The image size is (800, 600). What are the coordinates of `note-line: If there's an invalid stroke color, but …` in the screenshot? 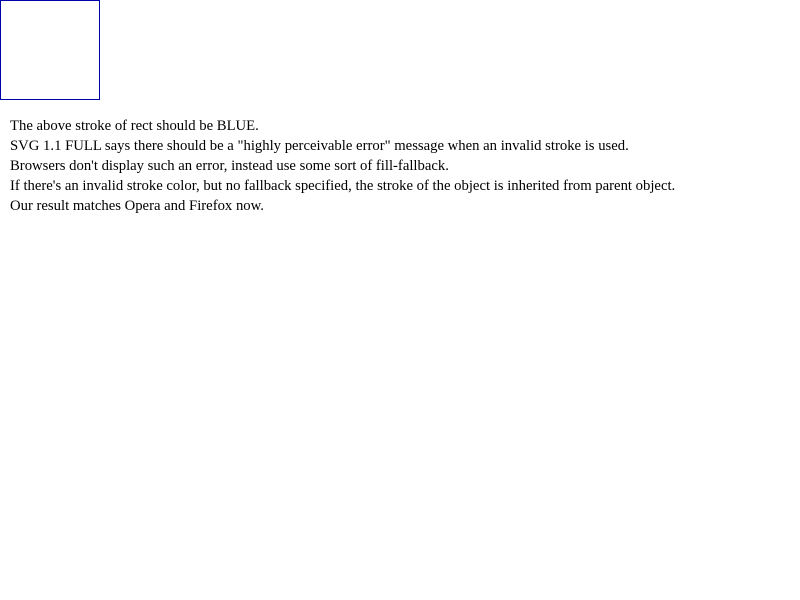 It's located at (343, 186).